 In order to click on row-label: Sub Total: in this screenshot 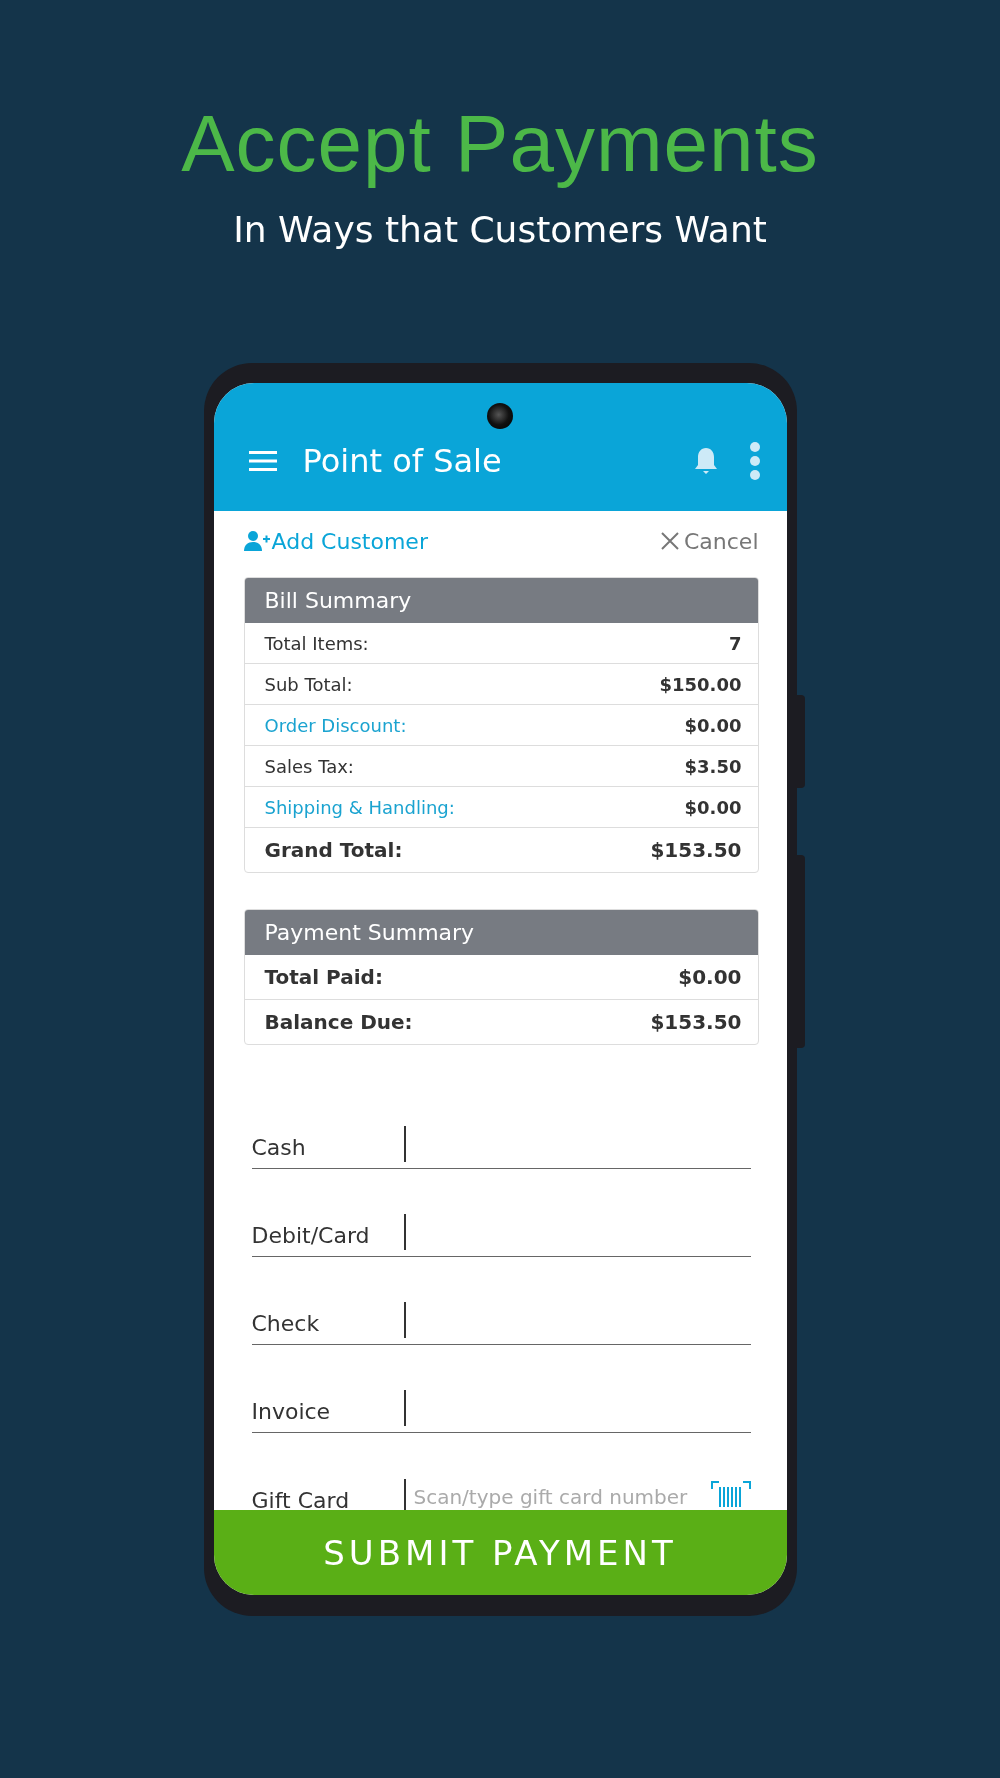, I will do `click(308, 684)`.